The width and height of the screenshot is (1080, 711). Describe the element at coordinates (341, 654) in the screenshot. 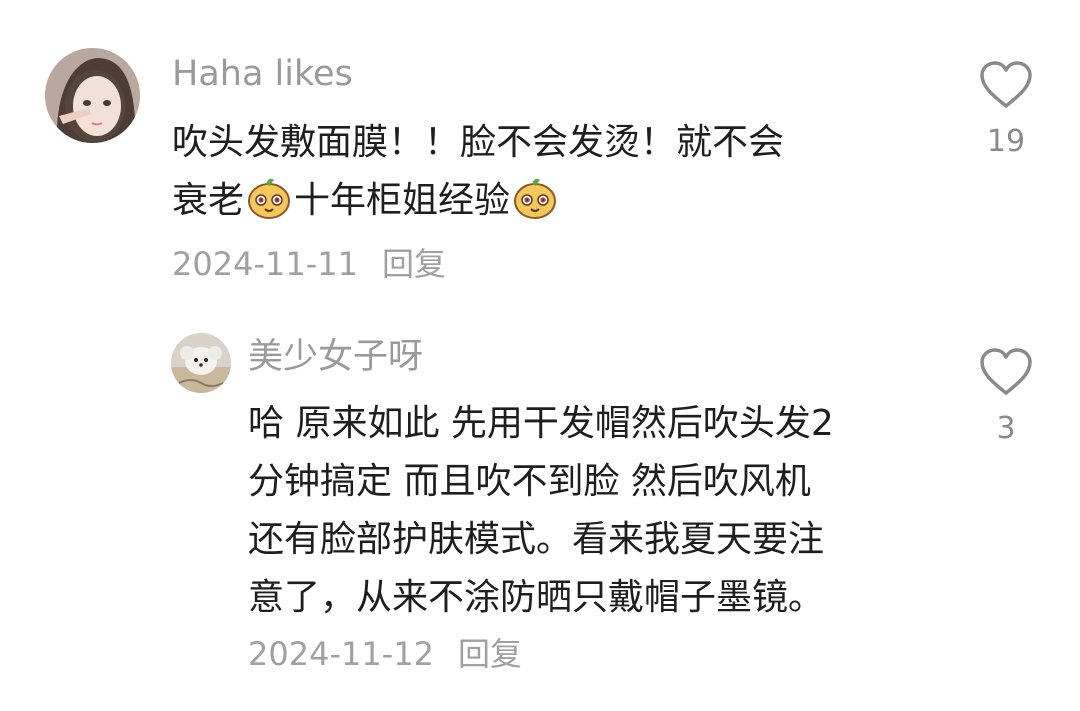

I see `comment-date: 2024-11-12` at that location.